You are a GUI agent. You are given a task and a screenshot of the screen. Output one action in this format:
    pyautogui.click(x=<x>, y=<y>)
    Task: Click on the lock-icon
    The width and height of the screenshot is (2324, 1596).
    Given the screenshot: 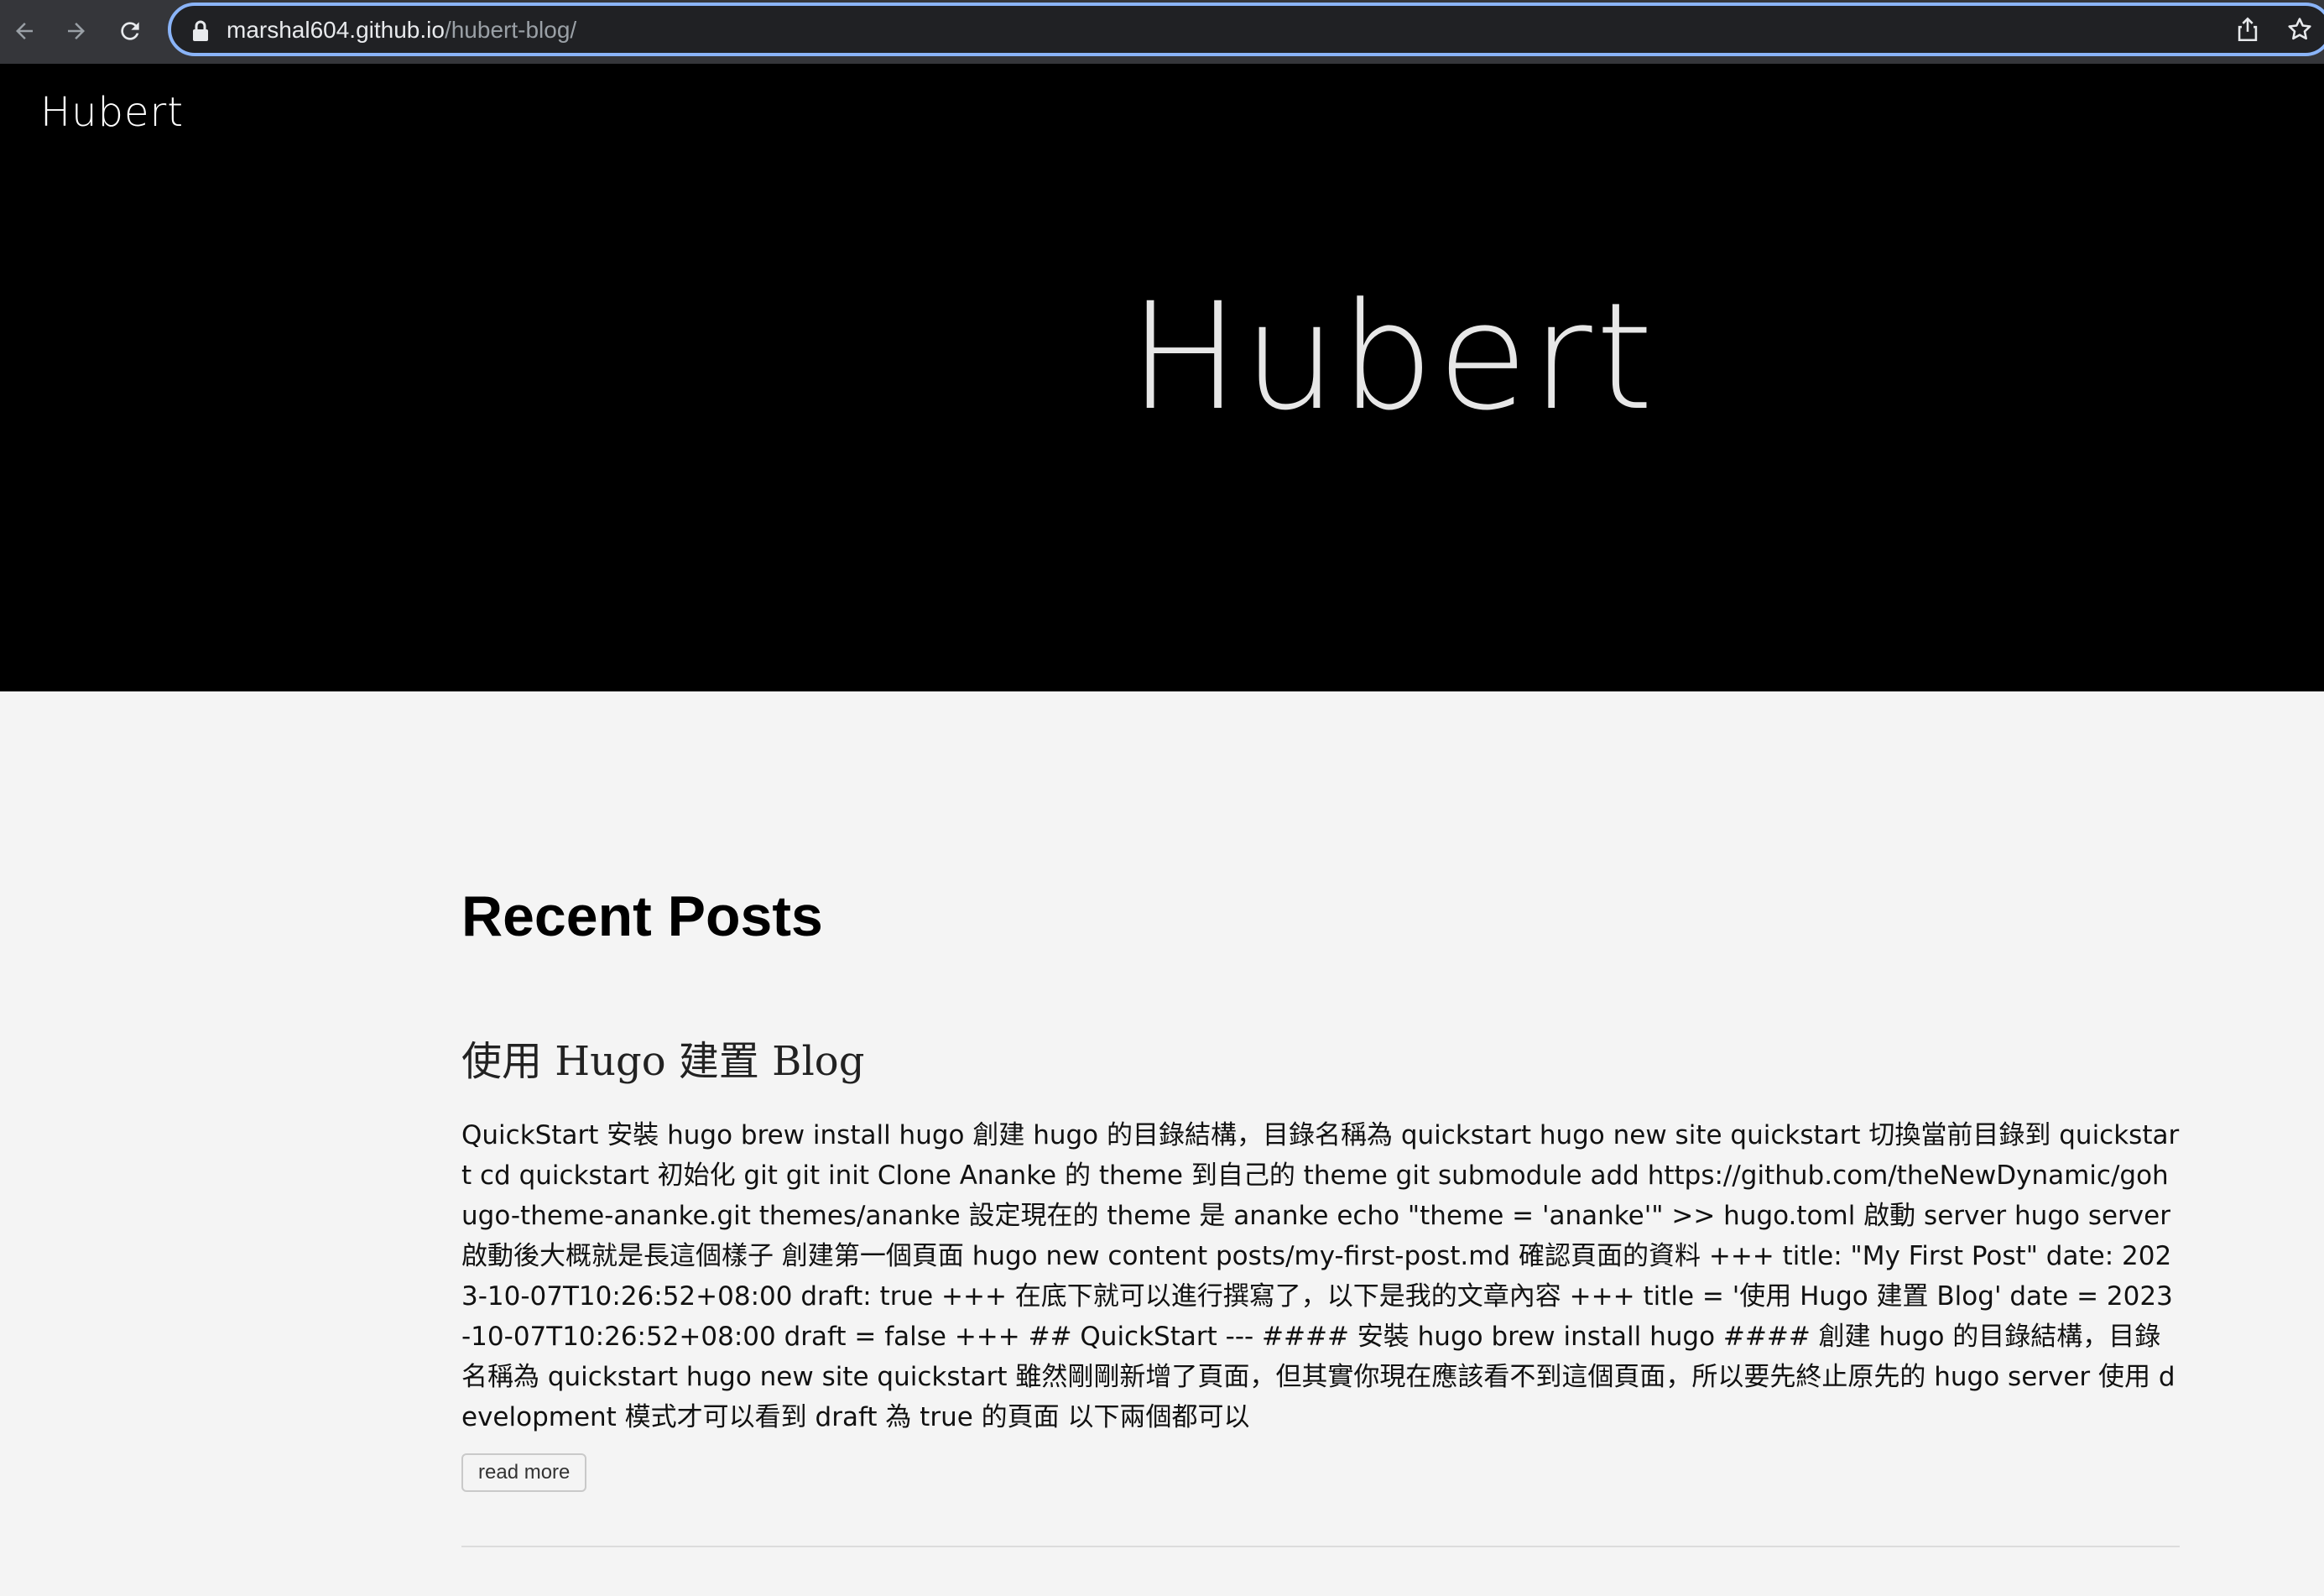 What is the action you would take?
    pyautogui.click(x=200, y=33)
    